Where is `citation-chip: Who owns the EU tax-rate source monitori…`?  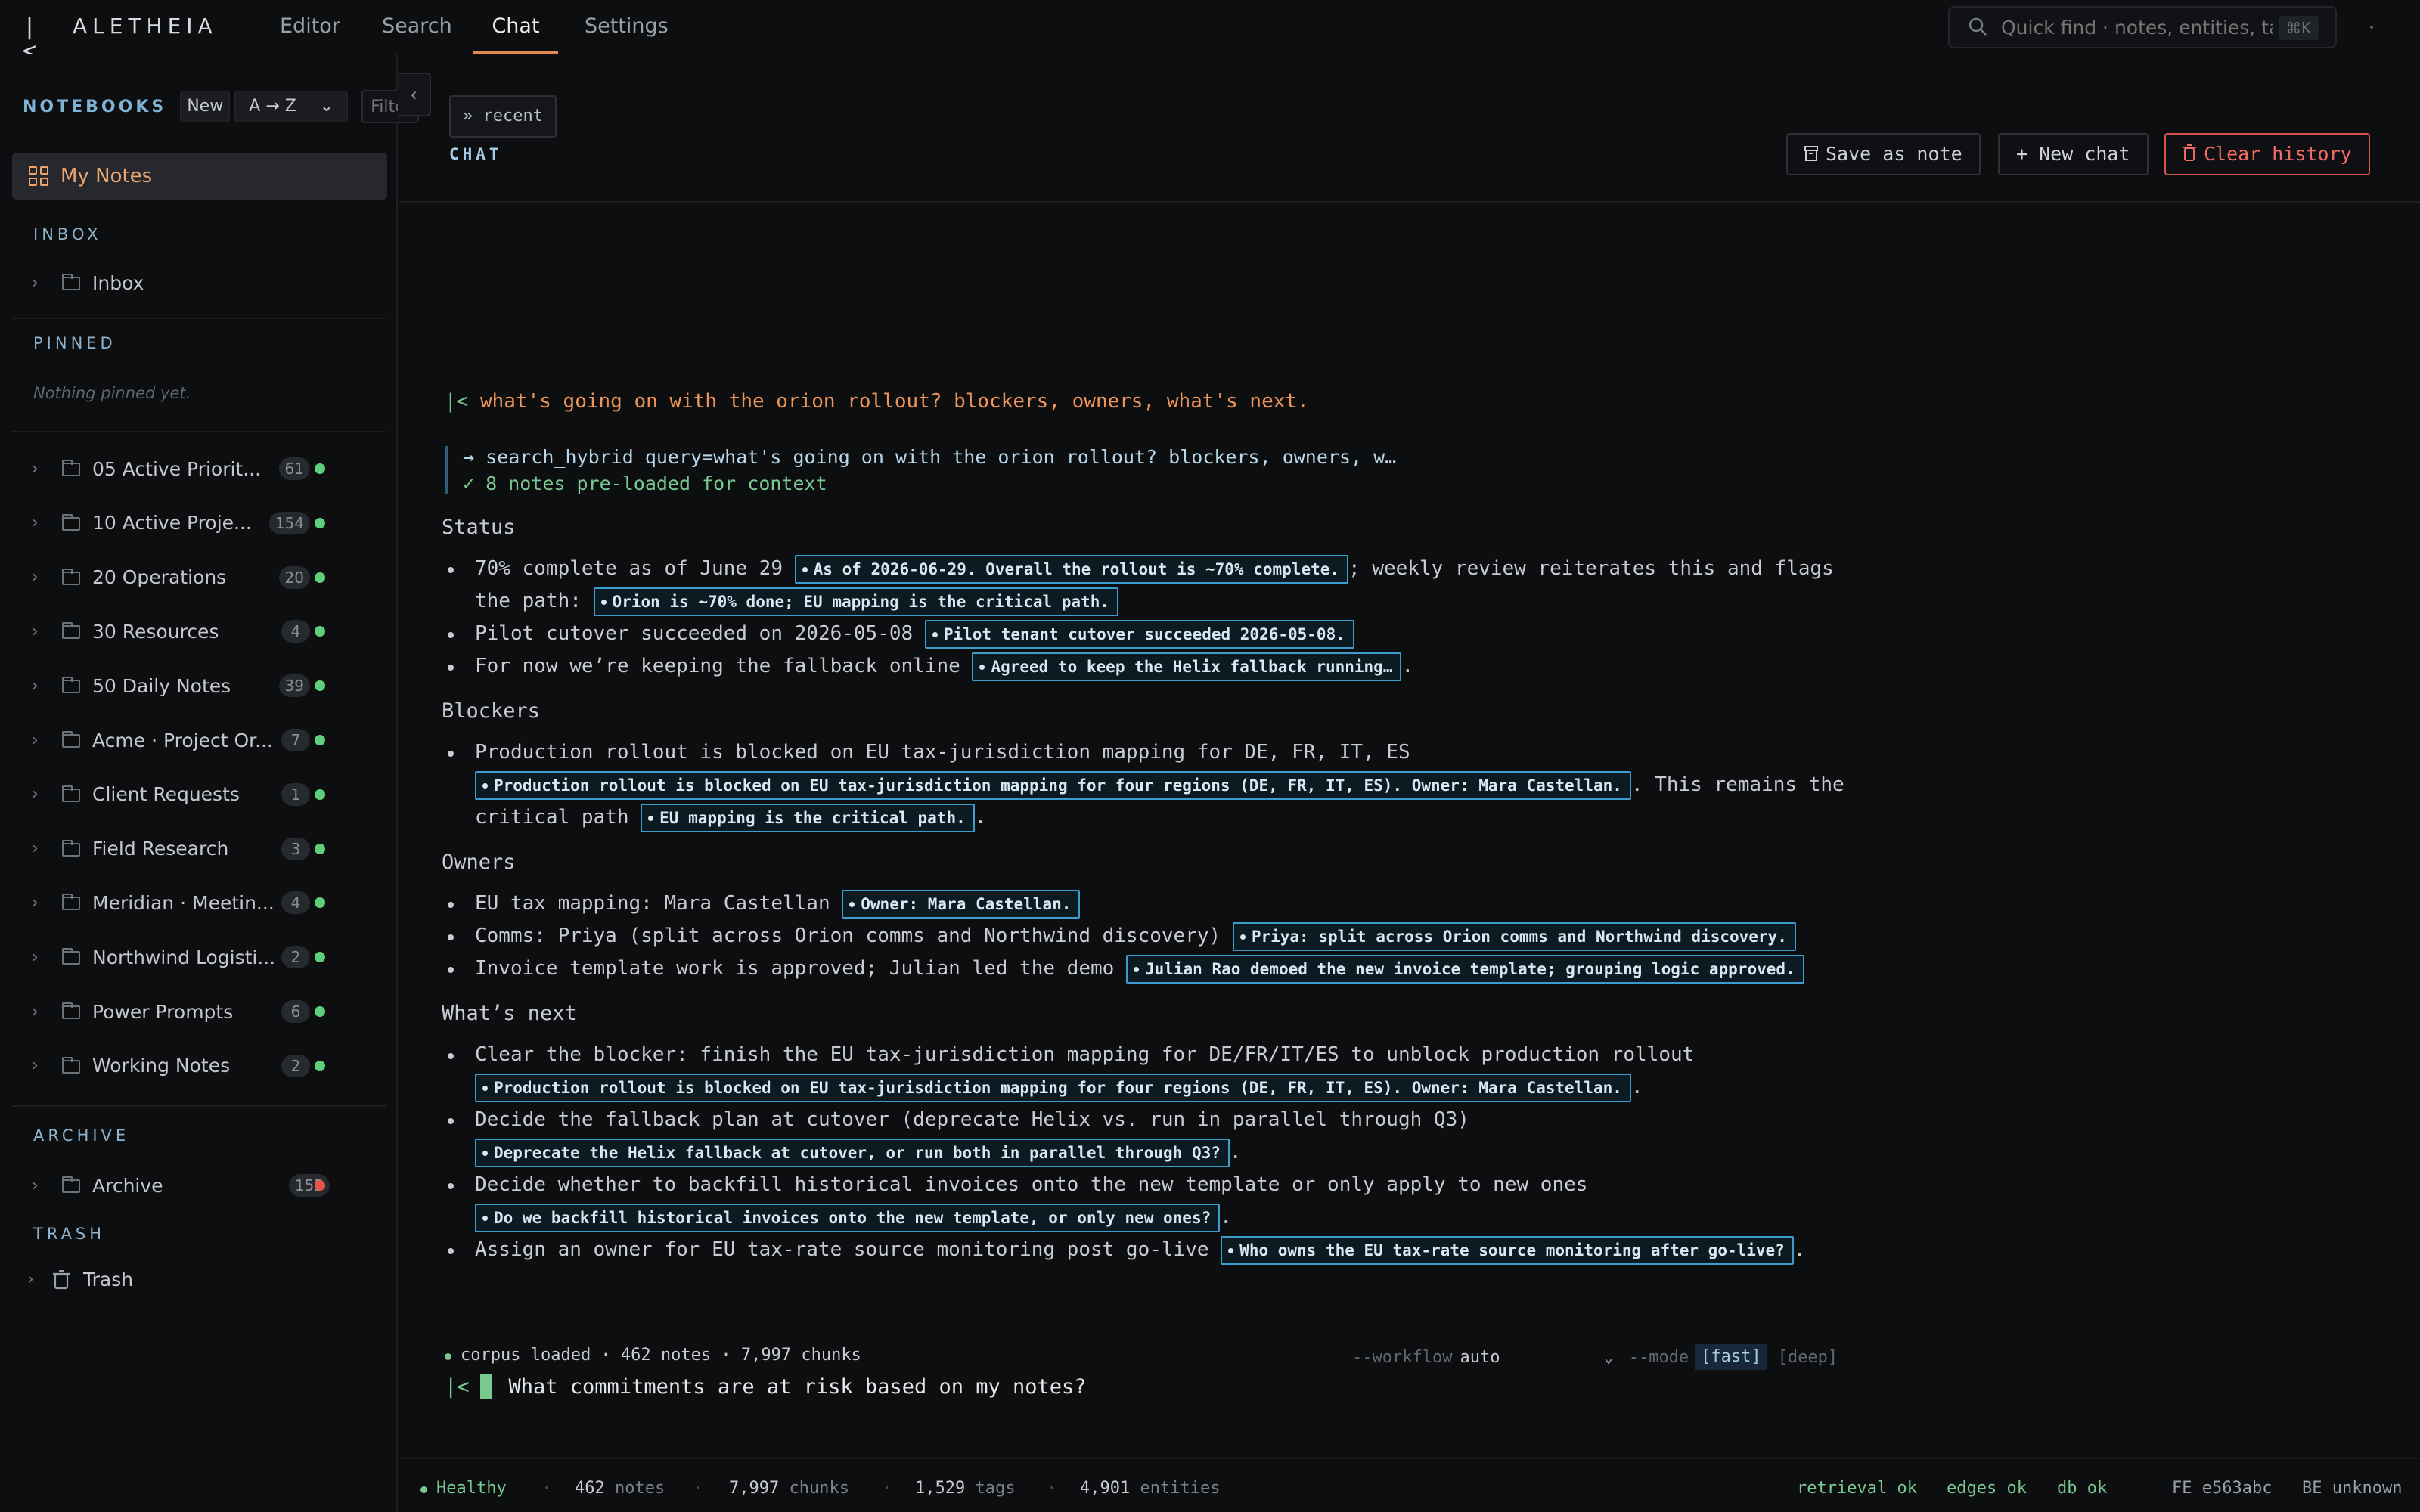
citation-chip: Who owns the EU tax-rate source monitori… is located at coordinates (1507, 1250).